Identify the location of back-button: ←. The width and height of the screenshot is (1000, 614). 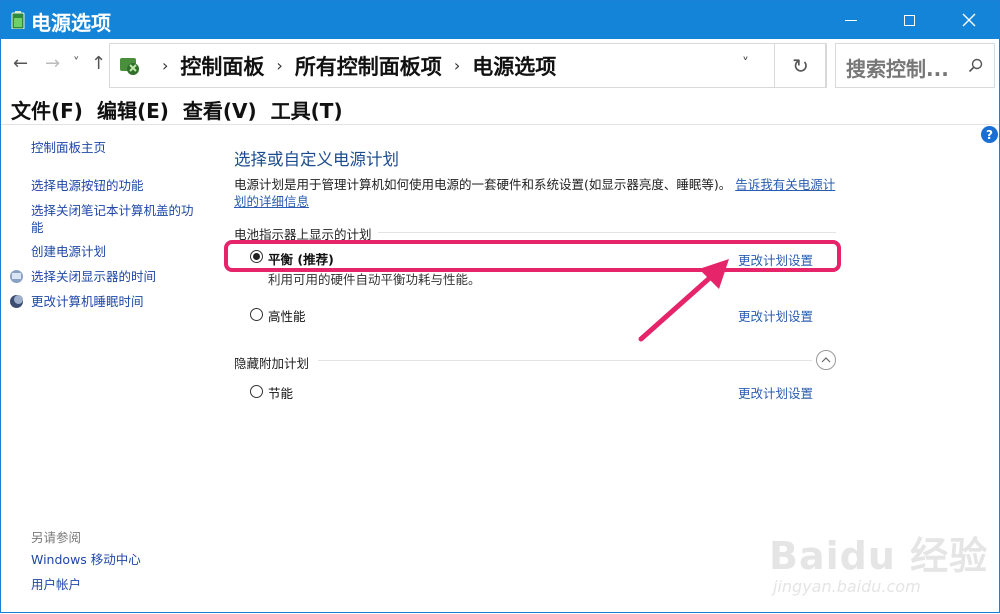
(20, 63).